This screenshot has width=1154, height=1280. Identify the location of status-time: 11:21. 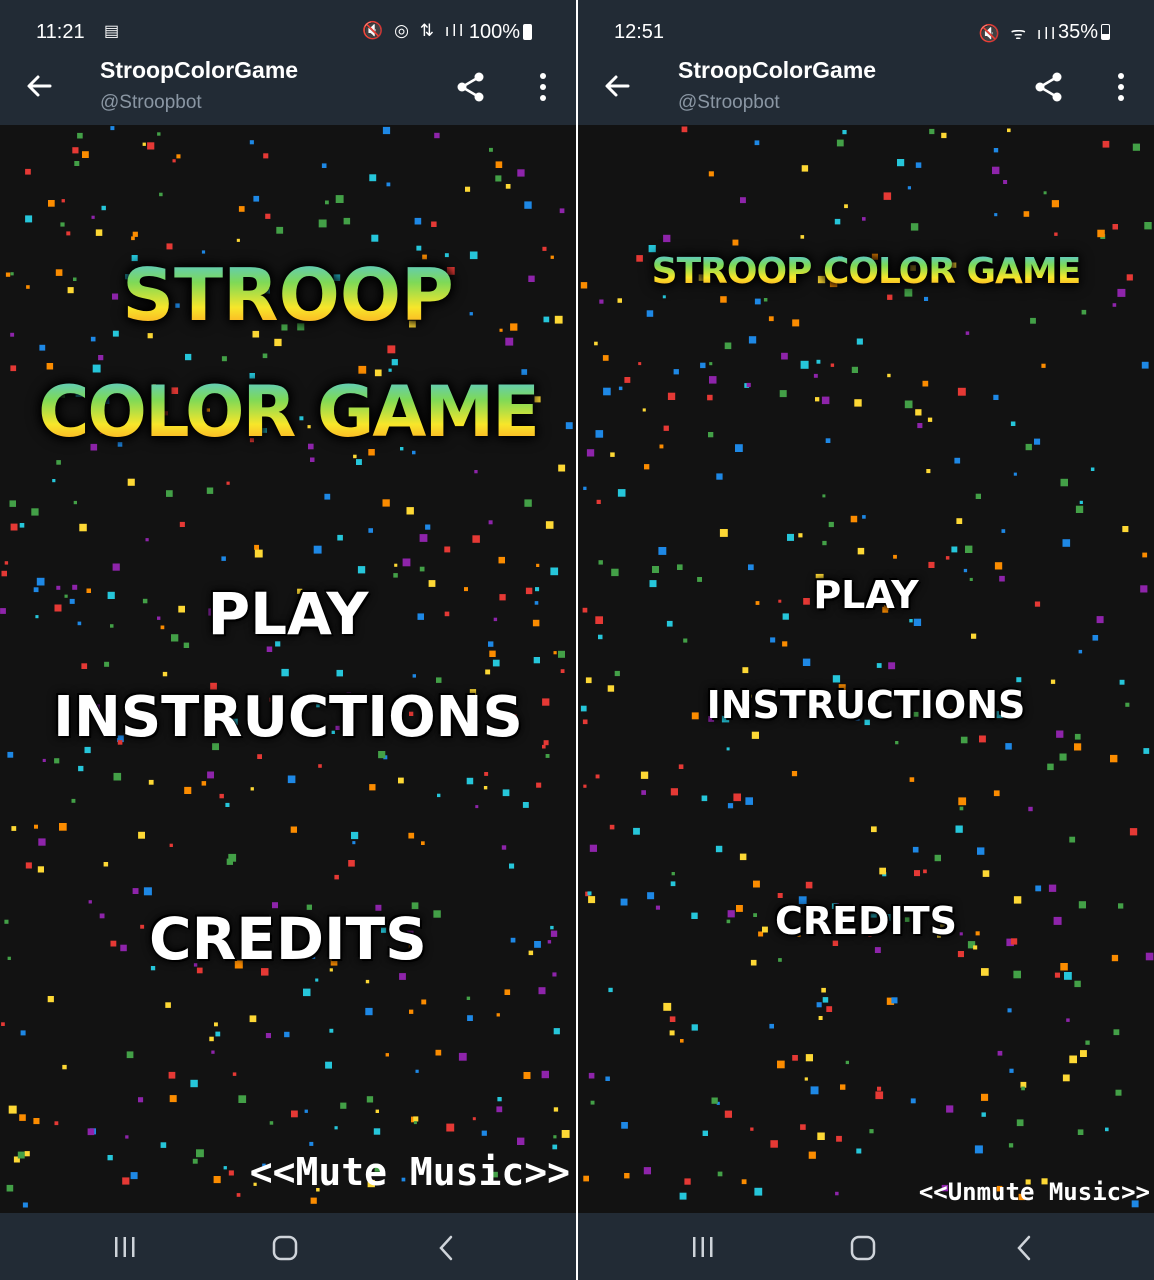
(60, 32).